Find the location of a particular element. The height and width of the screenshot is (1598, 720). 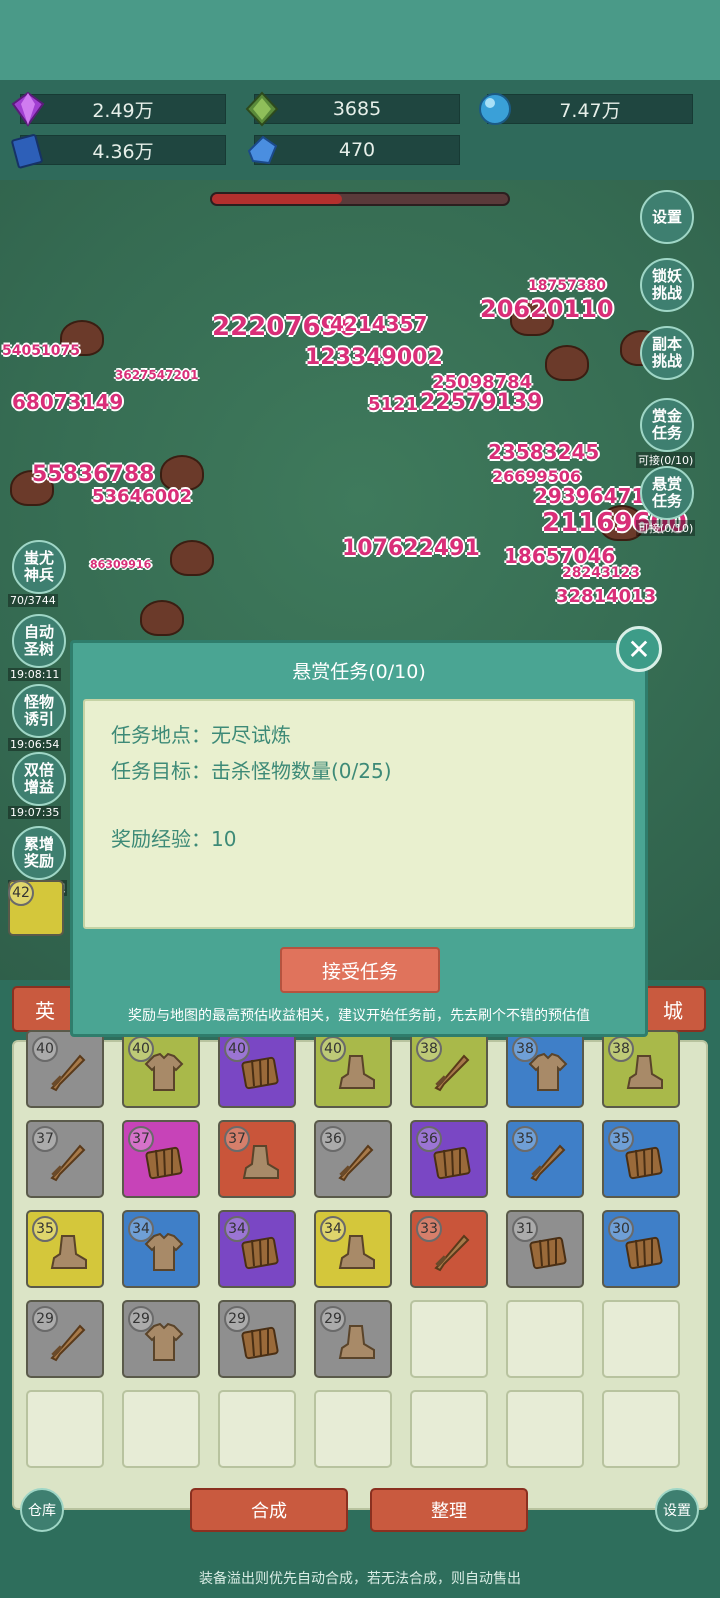

resource-blue-crystal: 470 is located at coordinates (353, 150).